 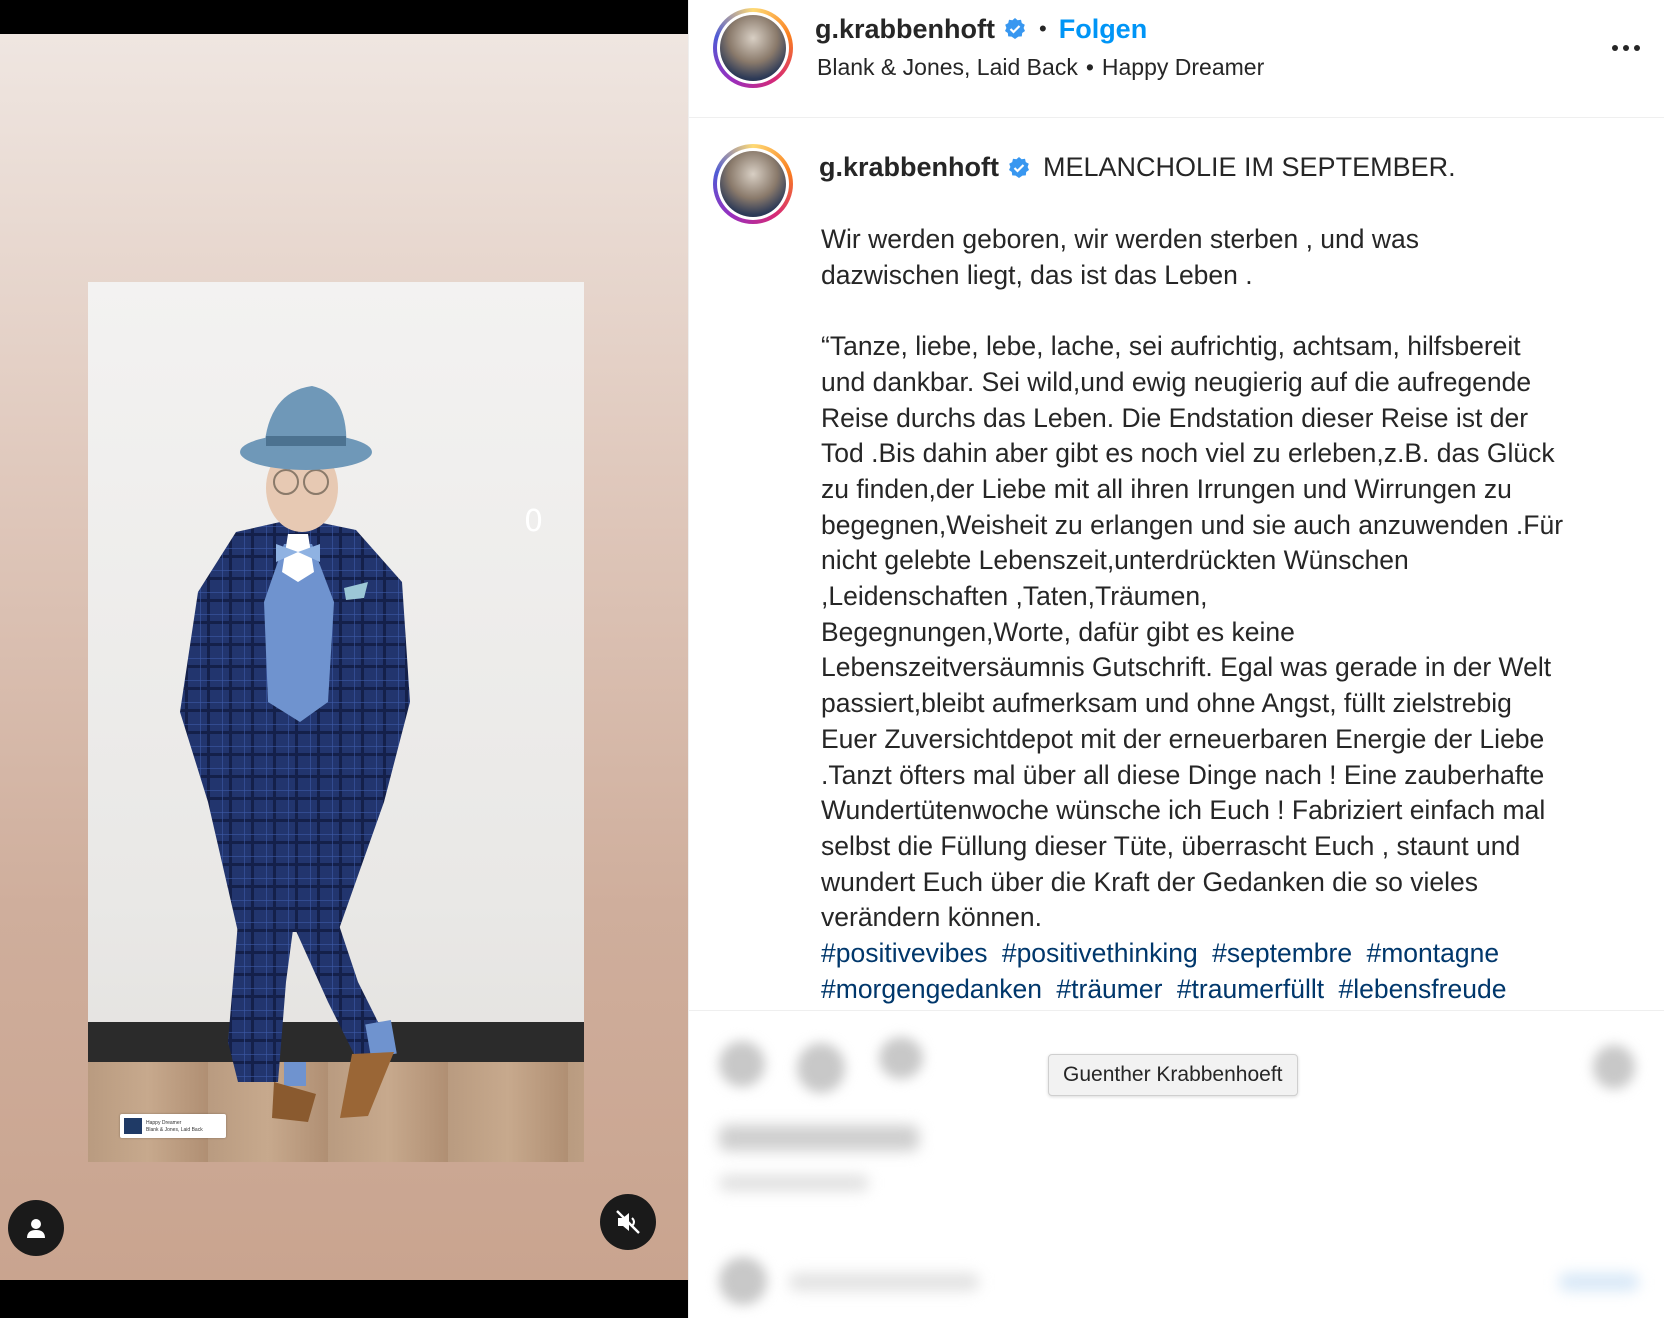 I want to click on comment-icon, so click(x=821, y=1068).